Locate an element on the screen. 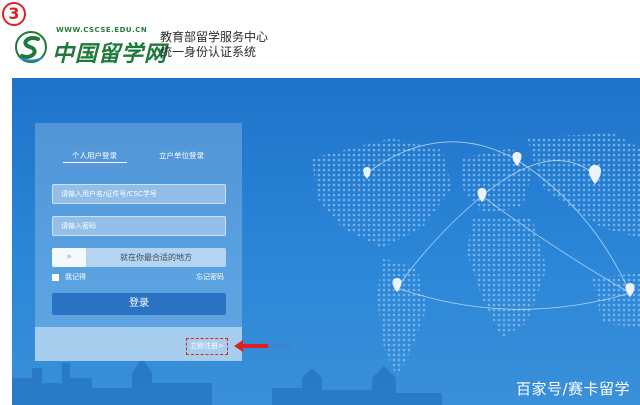 The image size is (640, 405). site-name: 中国留学网 is located at coordinates (110, 54).